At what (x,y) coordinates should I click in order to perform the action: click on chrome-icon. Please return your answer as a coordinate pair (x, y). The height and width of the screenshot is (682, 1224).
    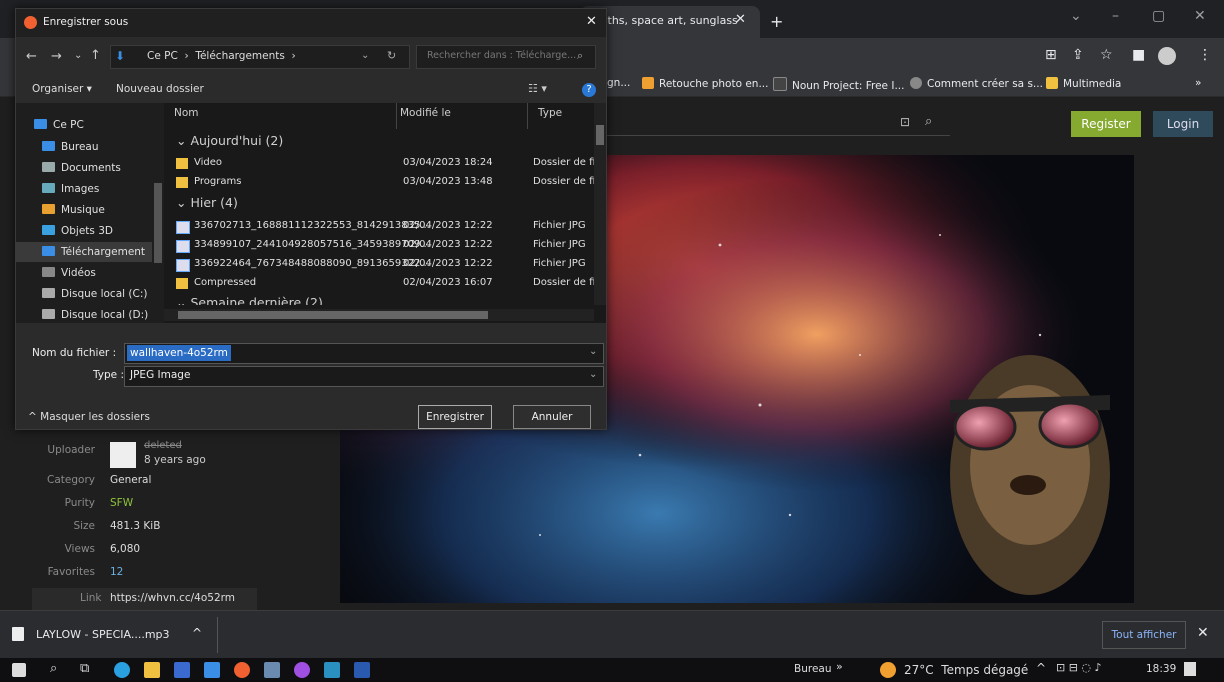
    Looking at the image, I should click on (242, 670).